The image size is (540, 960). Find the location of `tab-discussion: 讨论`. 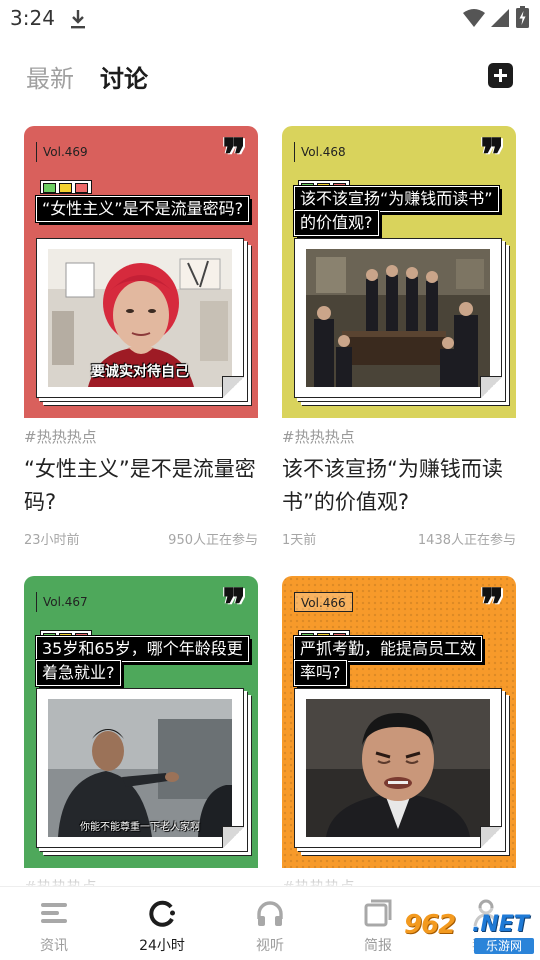

tab-discussion: 讨论 is located at coordinates (124, 76).